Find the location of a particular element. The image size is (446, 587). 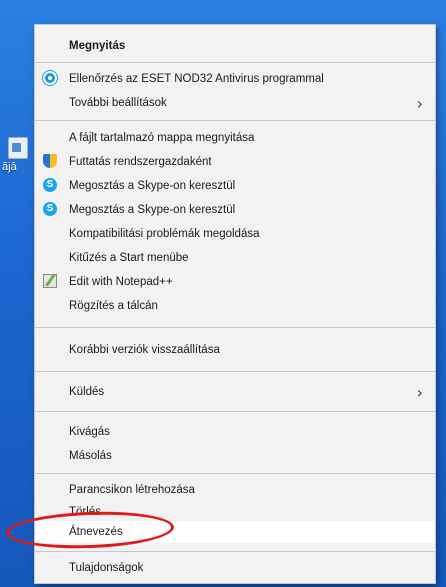

menu-item-label: Parancsikon létrehozása is located at coordinates (132, 490).